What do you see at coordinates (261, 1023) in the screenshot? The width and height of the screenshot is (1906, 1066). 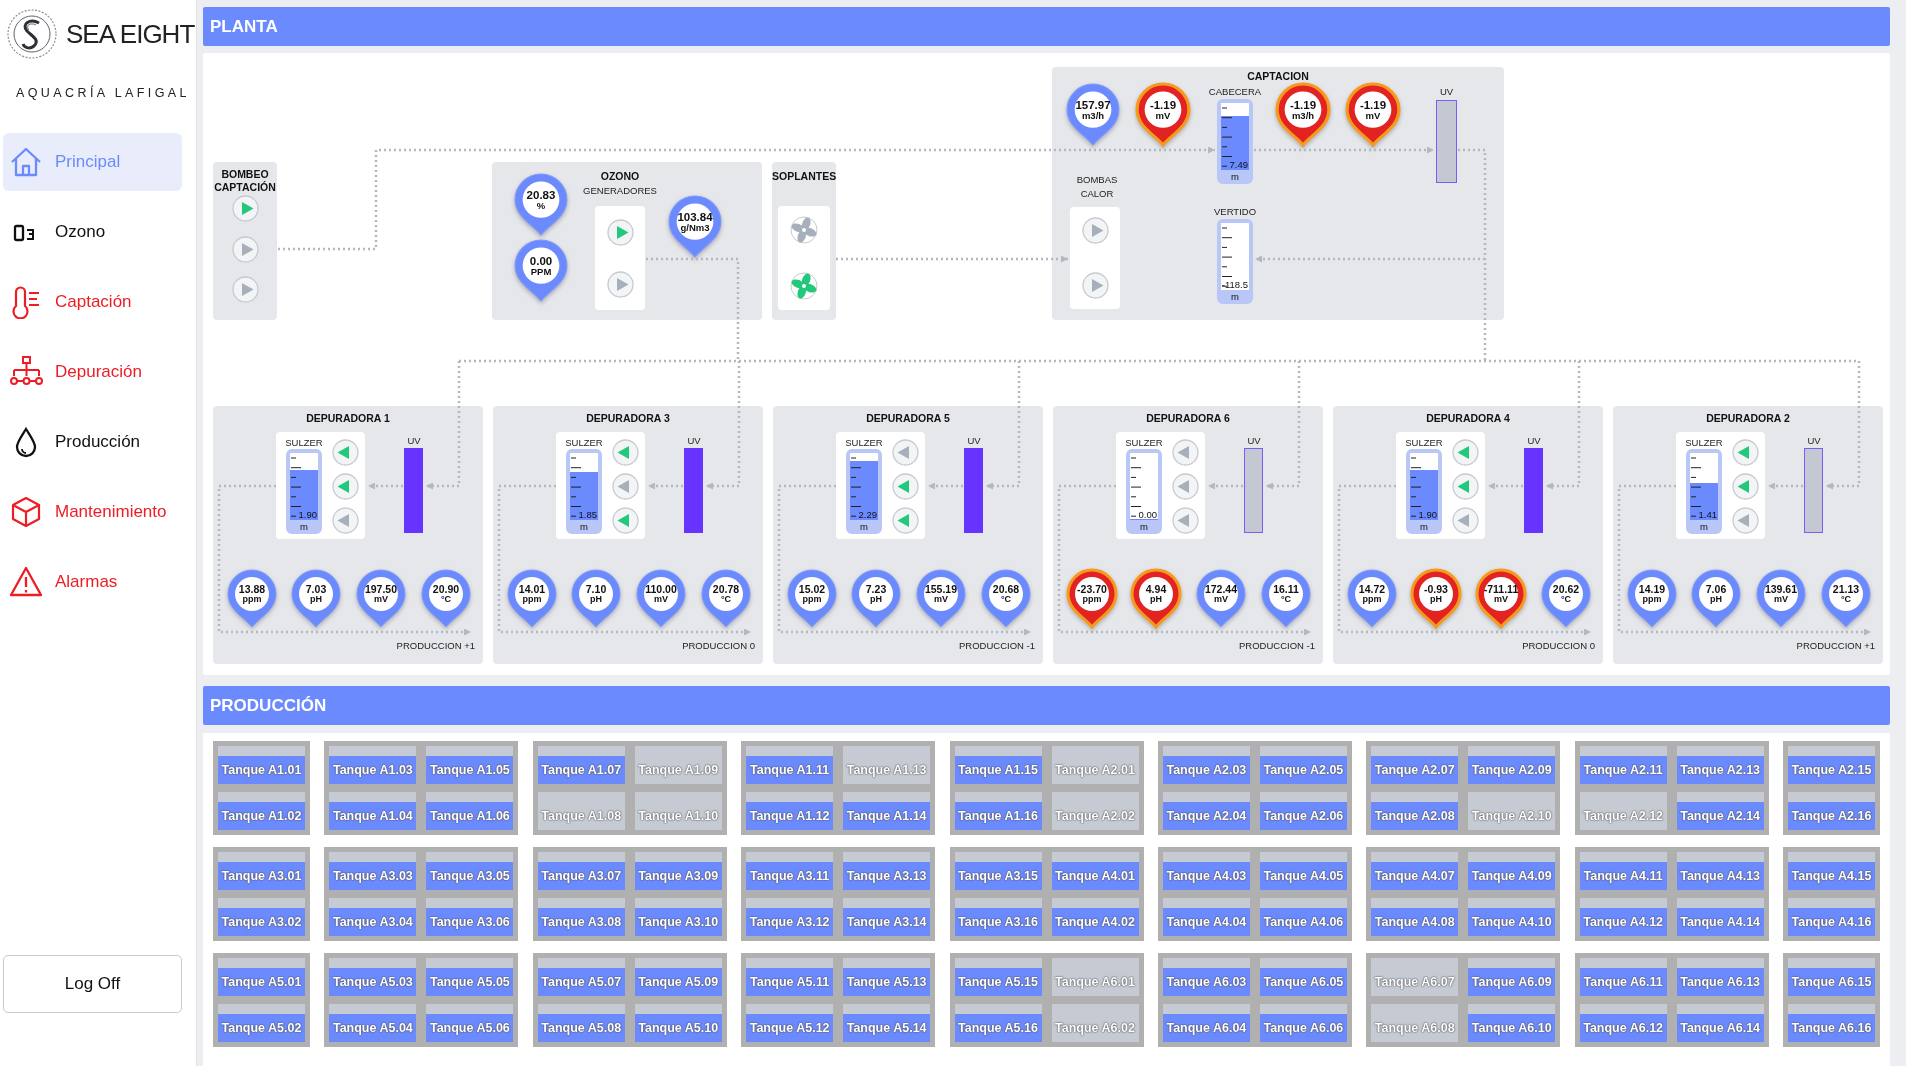 I see `tank-button: Tanque A5.02` at bounding box center [261, 1023].